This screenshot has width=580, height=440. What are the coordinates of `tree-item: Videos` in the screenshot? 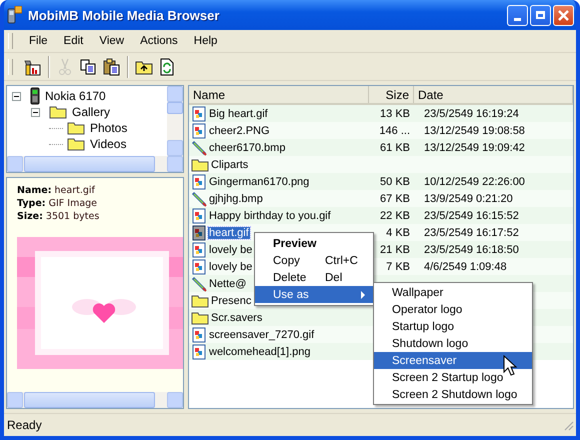 It's located at (108, 144).